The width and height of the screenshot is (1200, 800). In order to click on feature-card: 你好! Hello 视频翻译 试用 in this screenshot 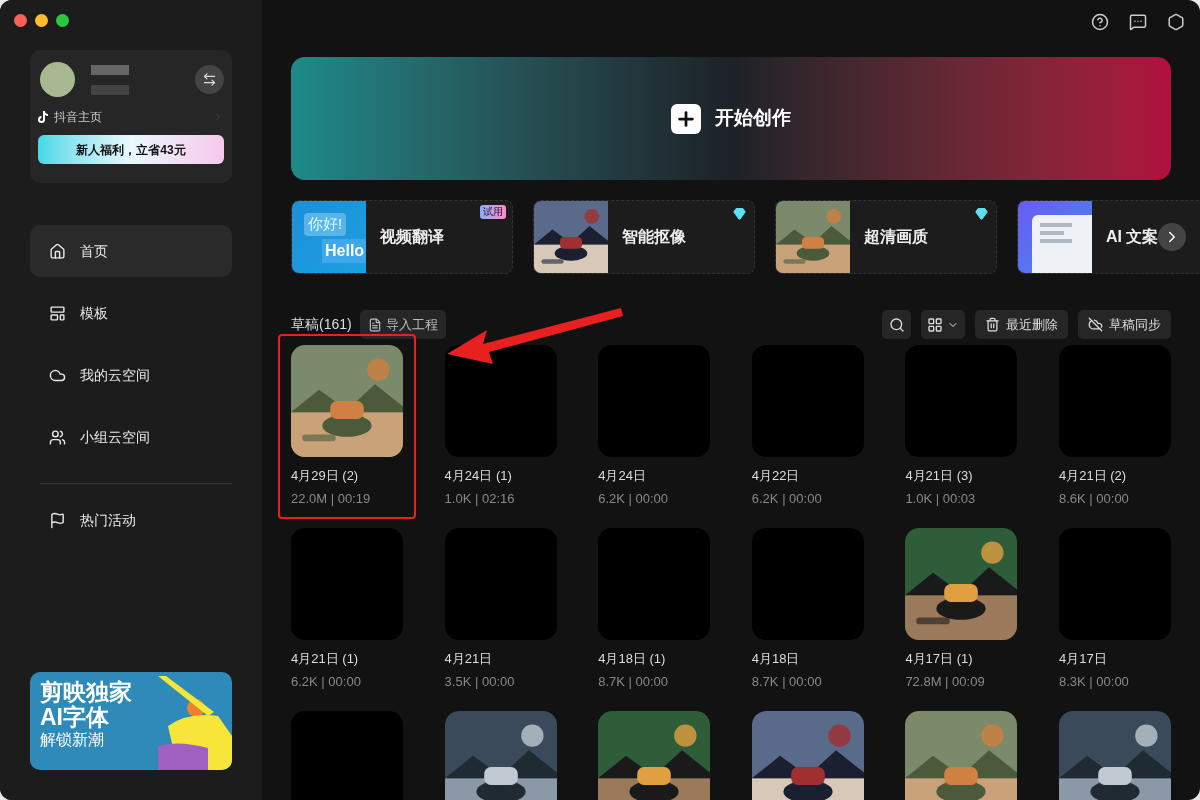, I will do `click(402, 237)`.